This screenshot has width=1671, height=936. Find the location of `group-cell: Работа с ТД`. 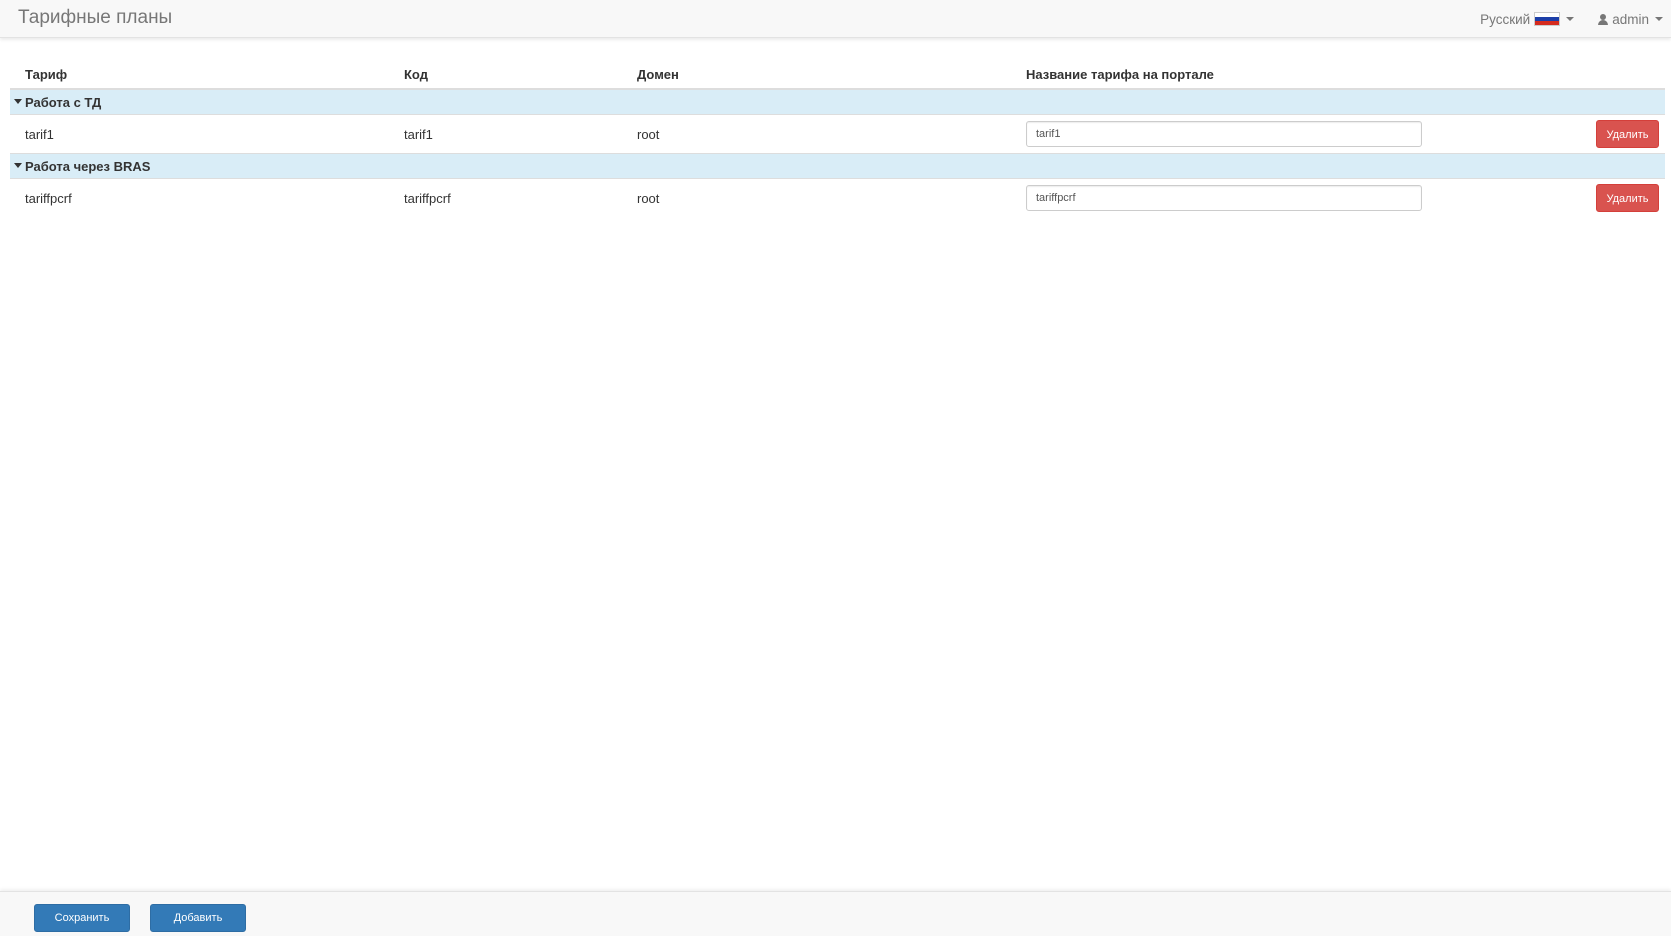

group-cell: Работа с ТД is located at coordinates (837, 101).